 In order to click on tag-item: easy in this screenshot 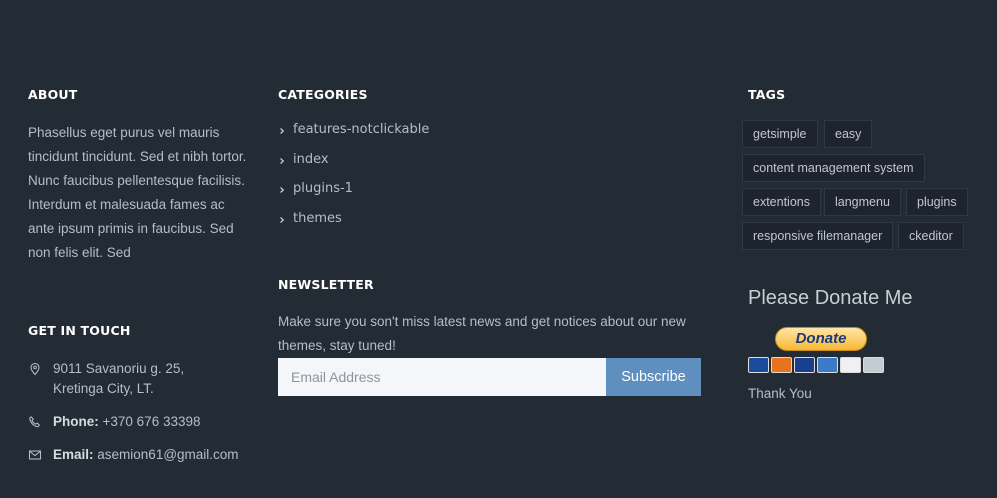, I will do `click(848, 134)`.